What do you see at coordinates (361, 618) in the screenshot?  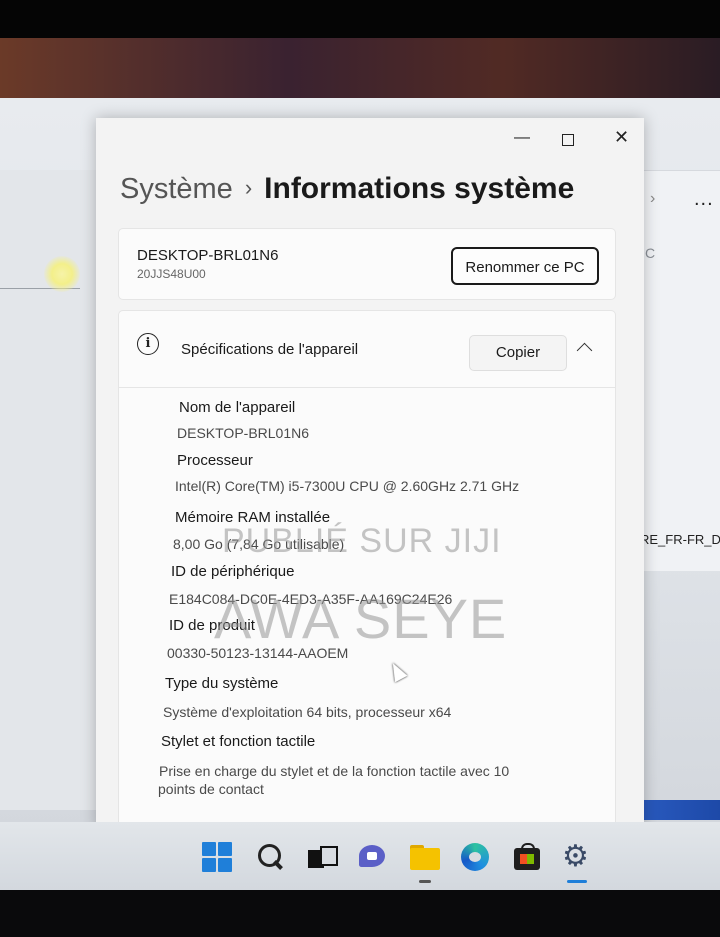 I see `watermark-line2: AWA SEYE` at bounding box center [361, 618].